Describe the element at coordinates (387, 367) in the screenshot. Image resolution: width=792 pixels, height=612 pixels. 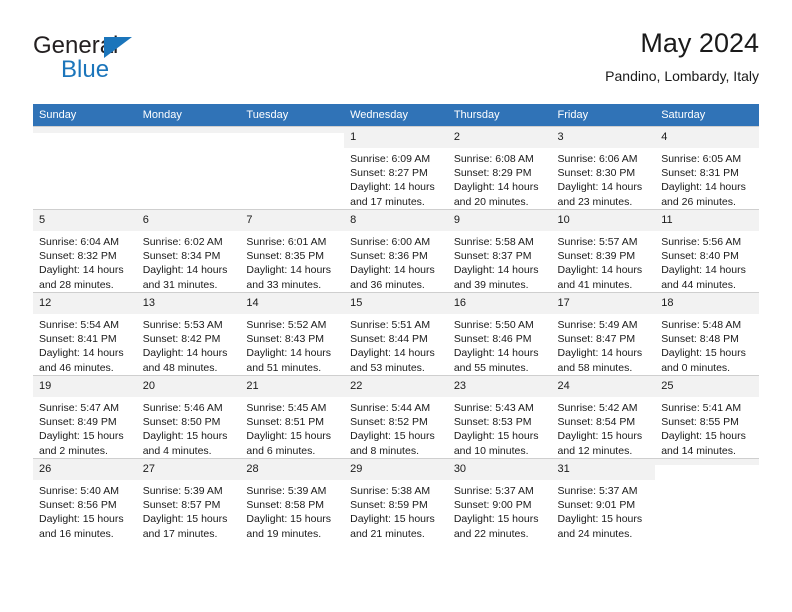
I see `daylight-duration-line2: and 53 minutes.` at that location.